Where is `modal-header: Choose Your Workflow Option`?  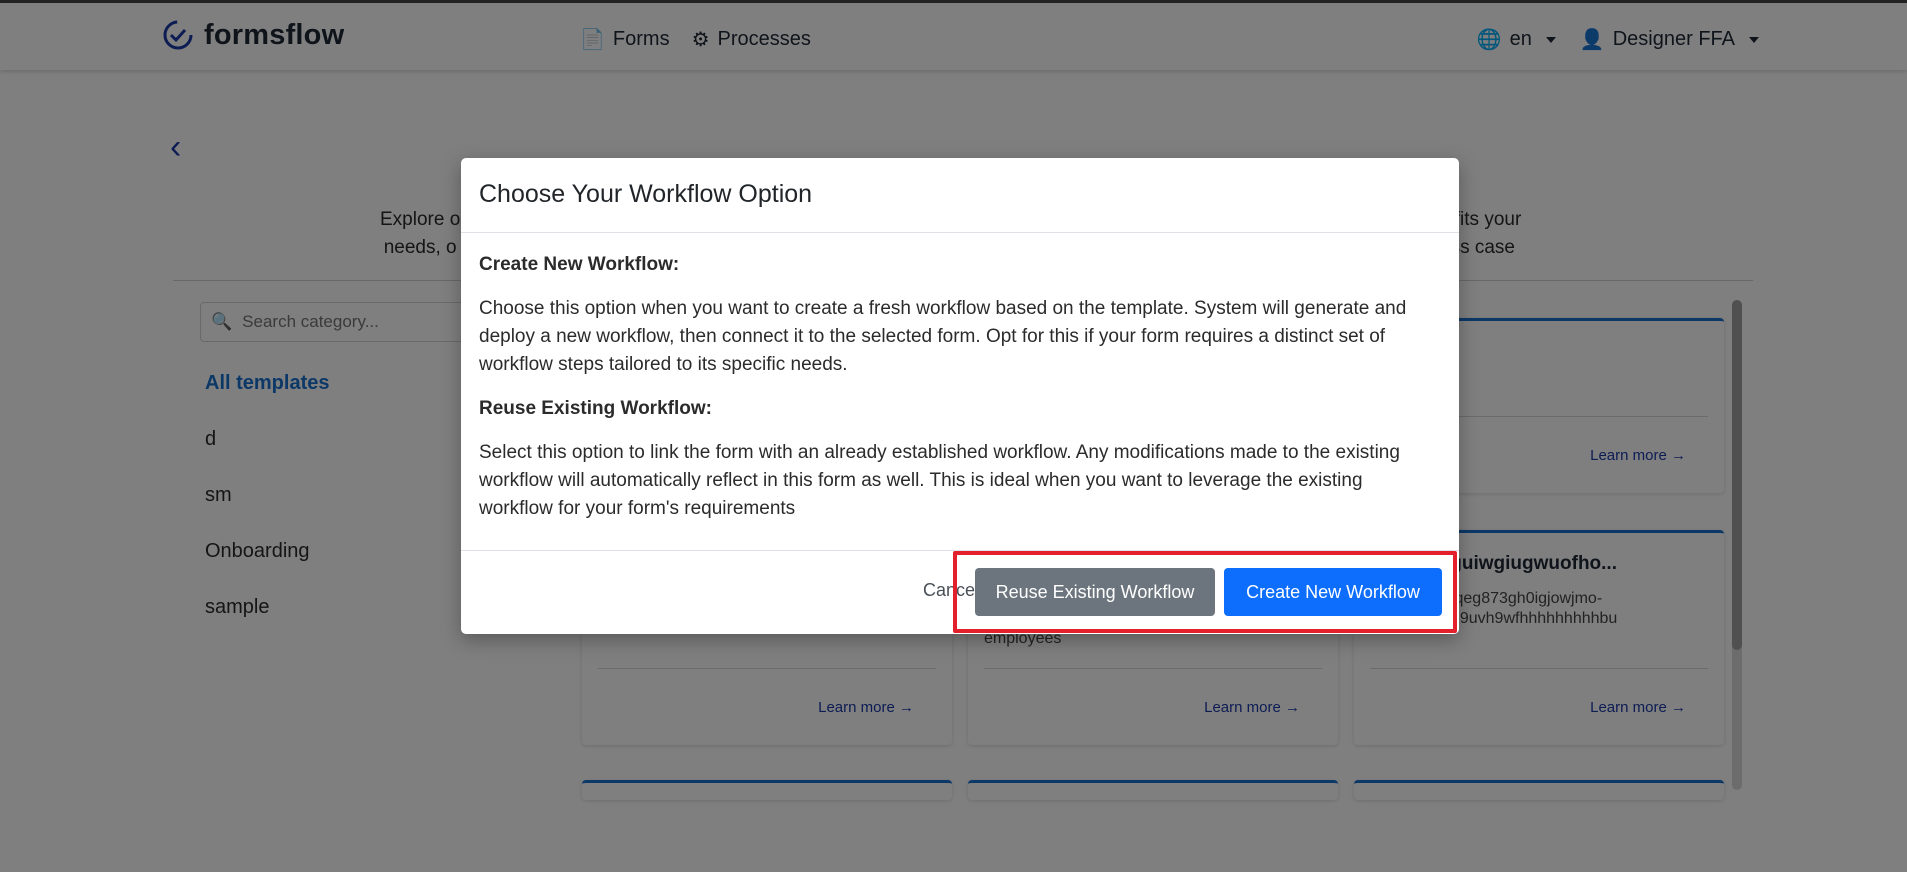 modal-header: Choose Your Workflow Option is located at coordinates (960, 195).